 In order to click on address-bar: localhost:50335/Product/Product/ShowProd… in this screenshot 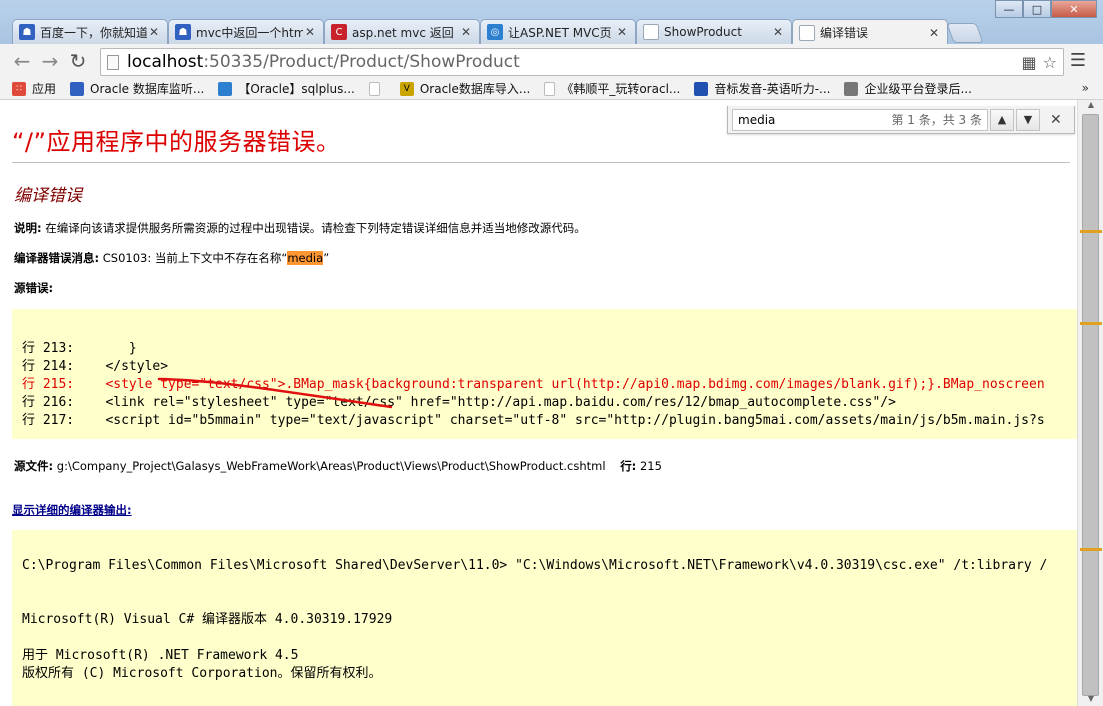, I will do `click(582, 62)`.